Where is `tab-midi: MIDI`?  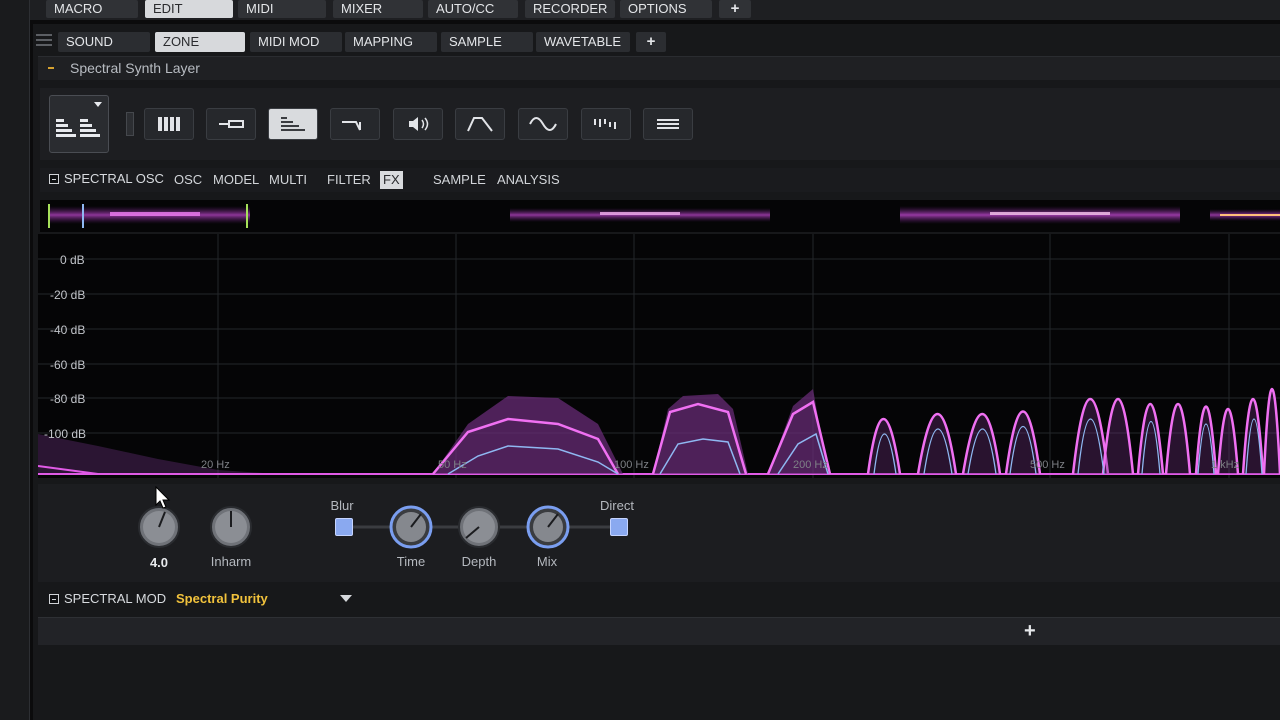
tab-midi: MIDI is located at coordinates (282, 9).